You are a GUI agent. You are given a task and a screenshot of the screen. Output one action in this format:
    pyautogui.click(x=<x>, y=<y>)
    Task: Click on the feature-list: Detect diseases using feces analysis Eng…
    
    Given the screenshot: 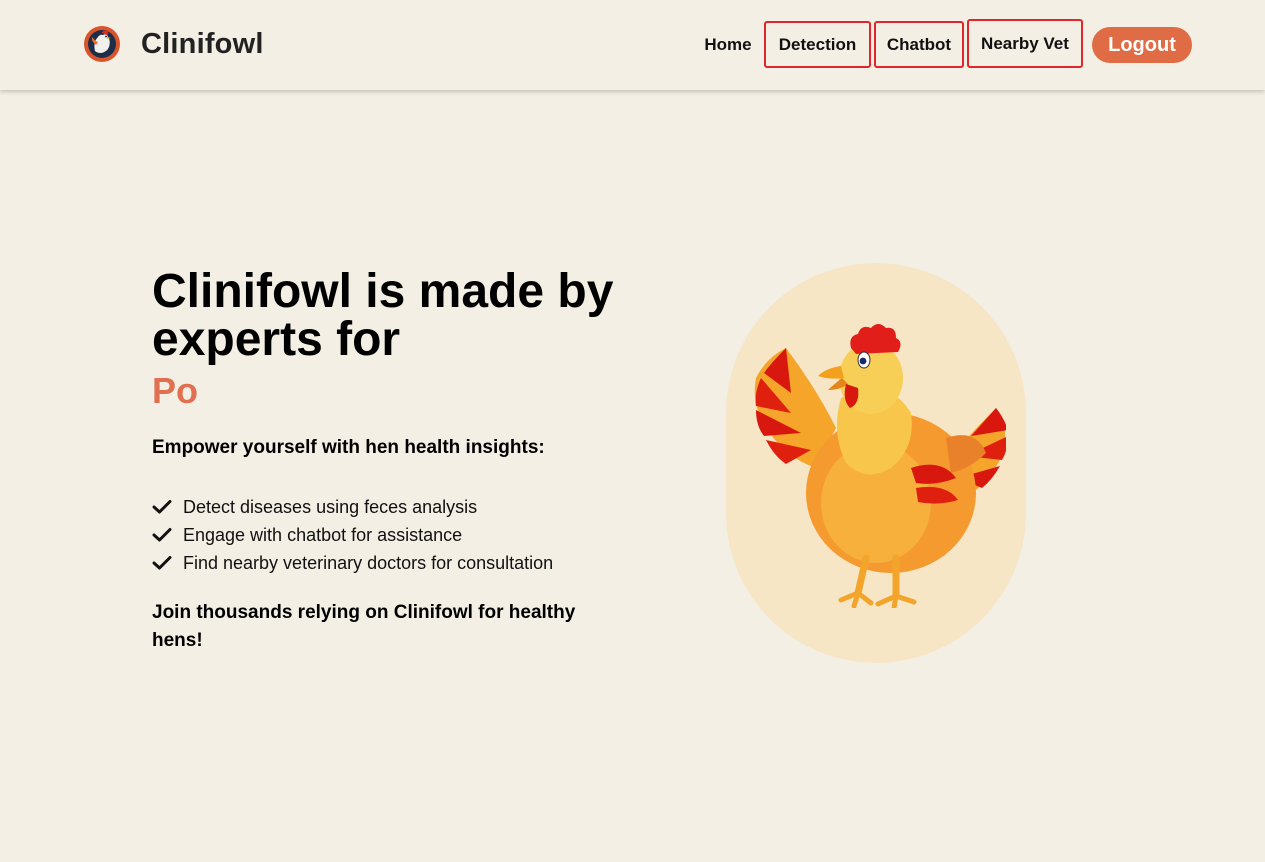 What is the action you would take?
    pyautogui.click(x=352, y=535)
    